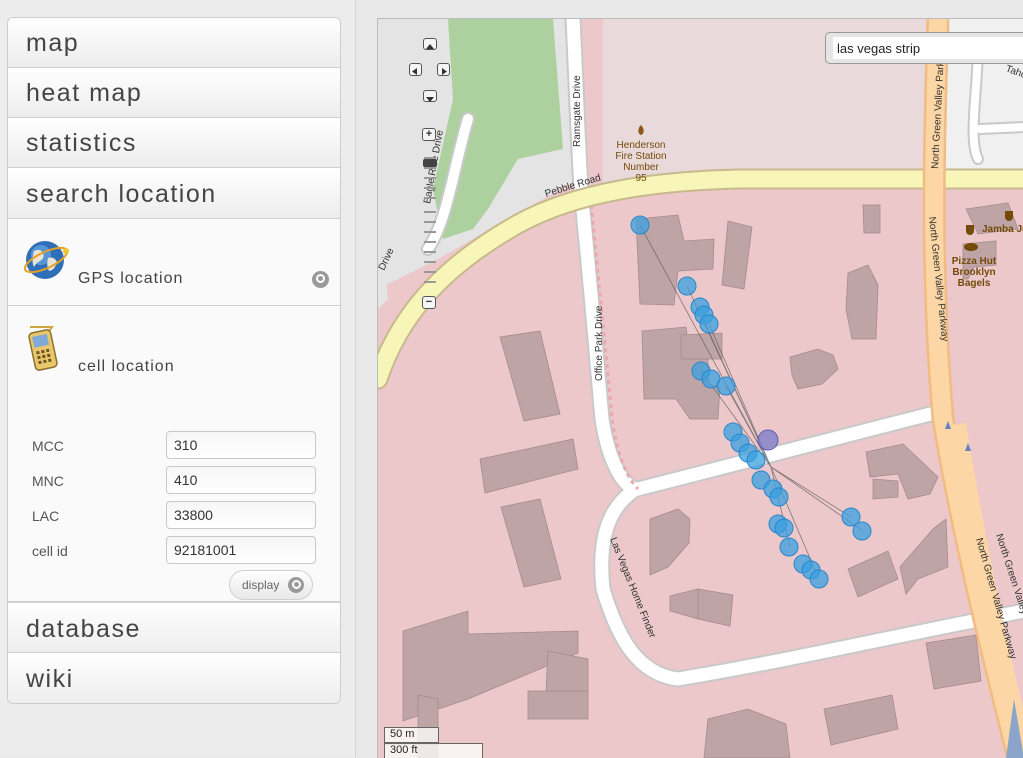 The height and width of the screenshot is (758, 1023). I want to click on mcc-label: MCC, so click(48, 446).